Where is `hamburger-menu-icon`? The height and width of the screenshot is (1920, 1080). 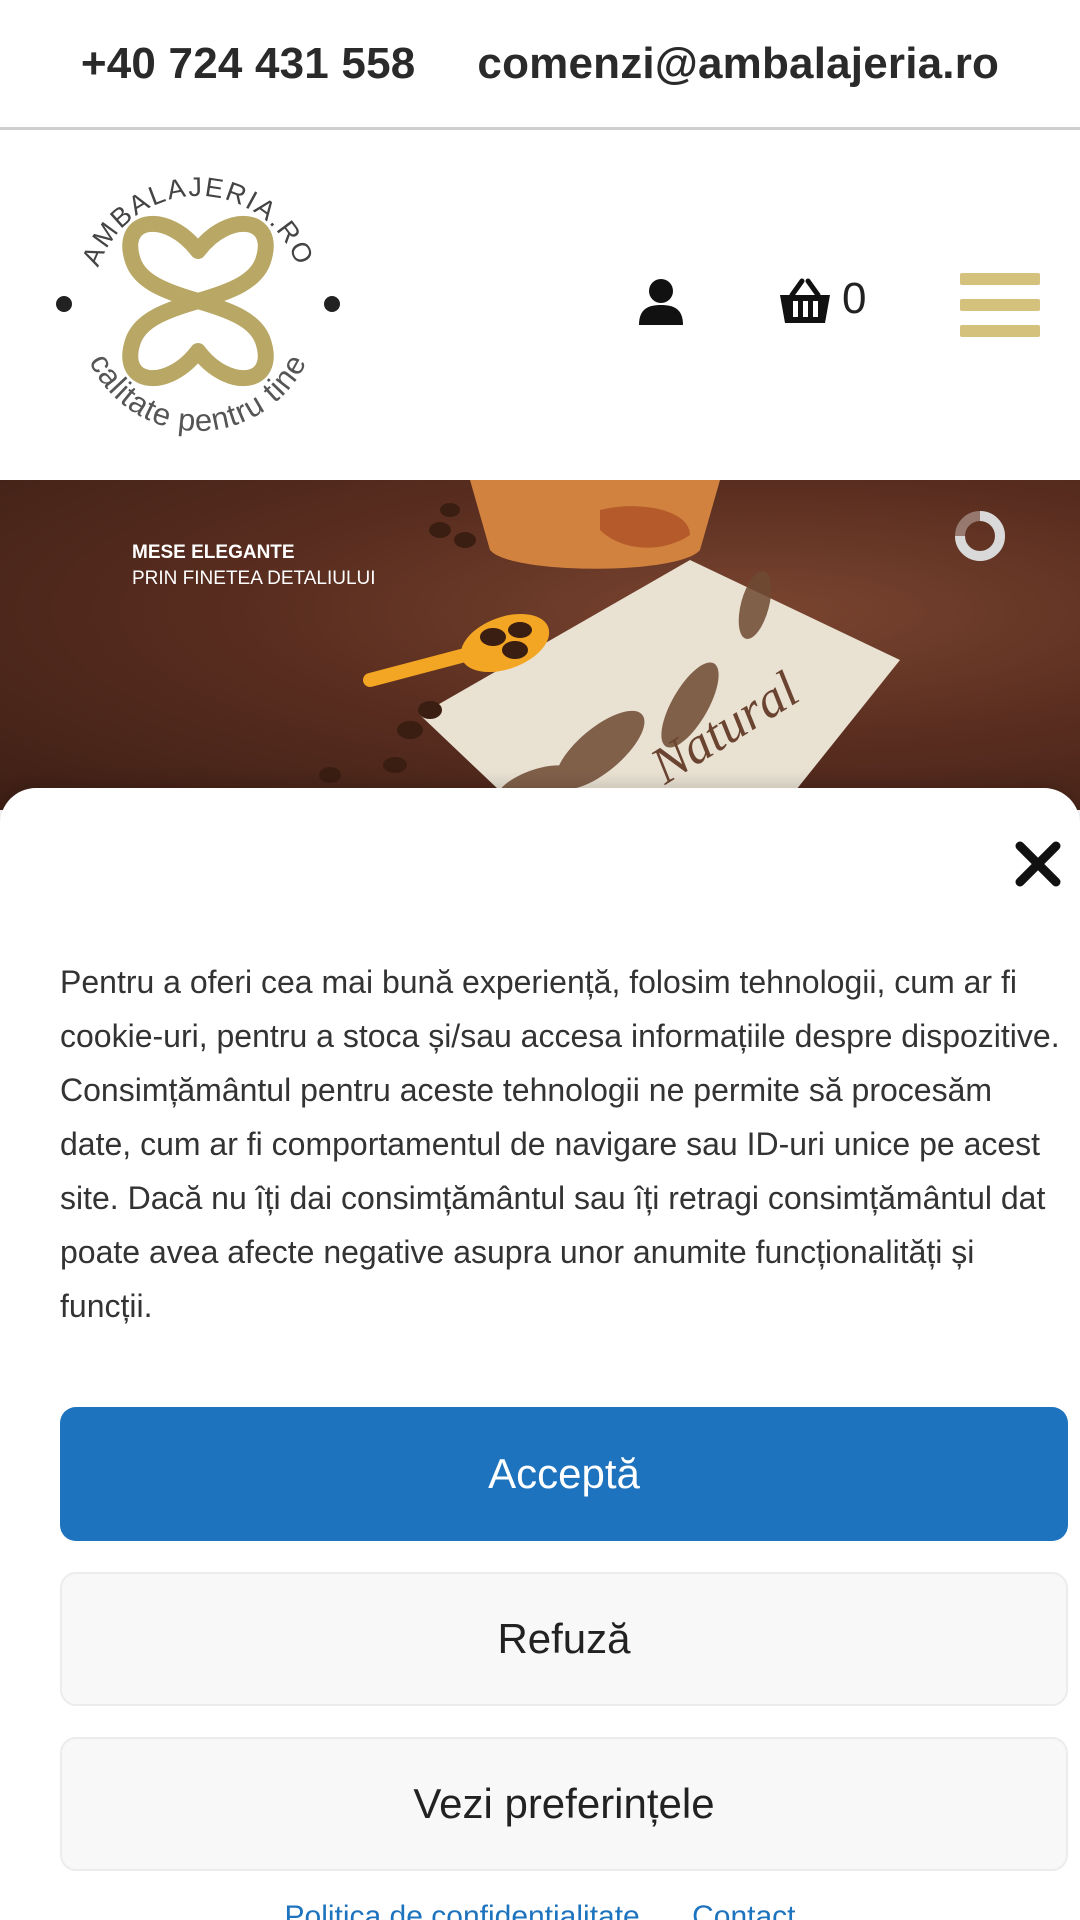 hamburger-menu-icon is located at coordinates (1000, 305).